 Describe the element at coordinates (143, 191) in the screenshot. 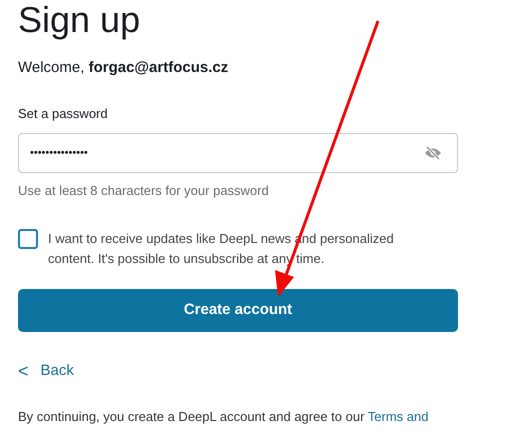

I see `hint-text: Use at least 8 characters for your password` at that location.